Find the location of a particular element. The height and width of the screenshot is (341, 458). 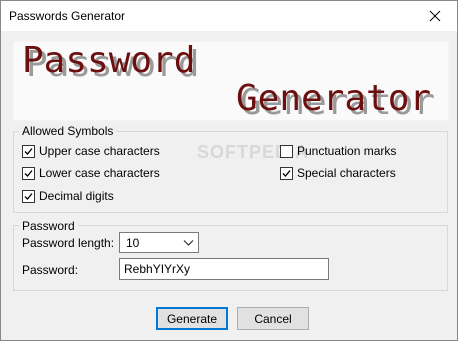

upper-case-checkbox: Upper case characters is located at coordinates (91, 151).